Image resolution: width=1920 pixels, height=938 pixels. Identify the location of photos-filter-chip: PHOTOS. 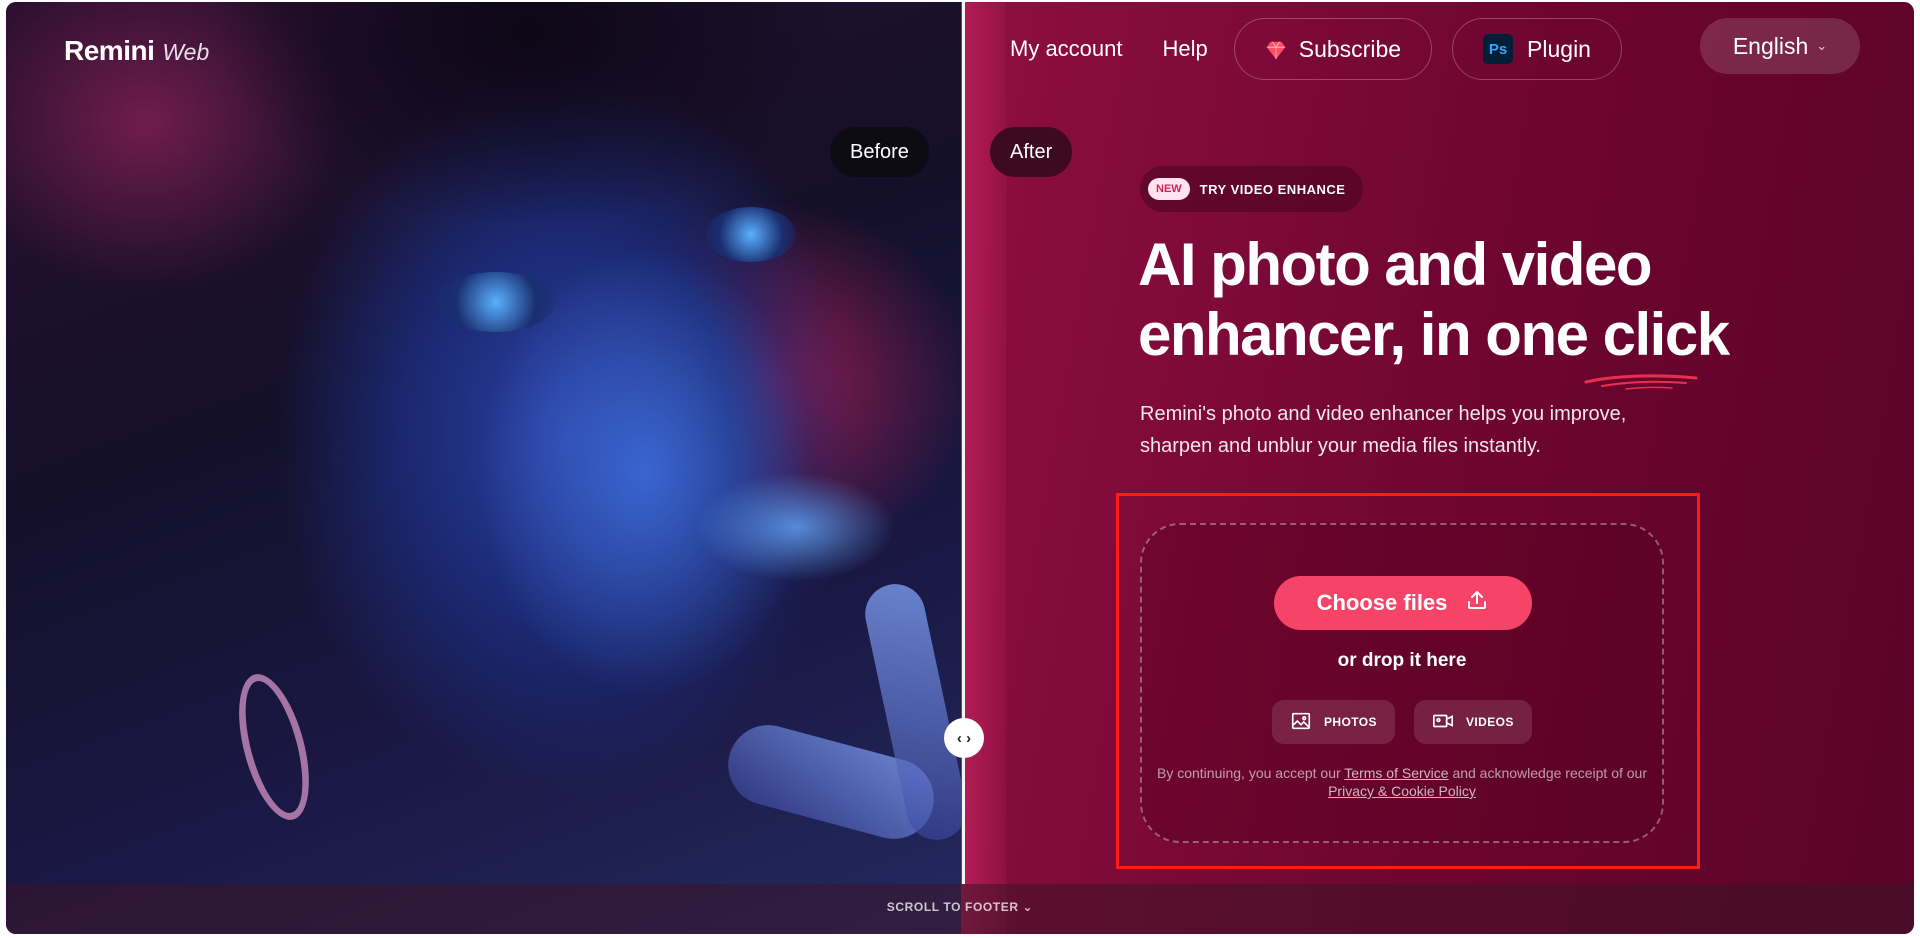
(1333, 722).